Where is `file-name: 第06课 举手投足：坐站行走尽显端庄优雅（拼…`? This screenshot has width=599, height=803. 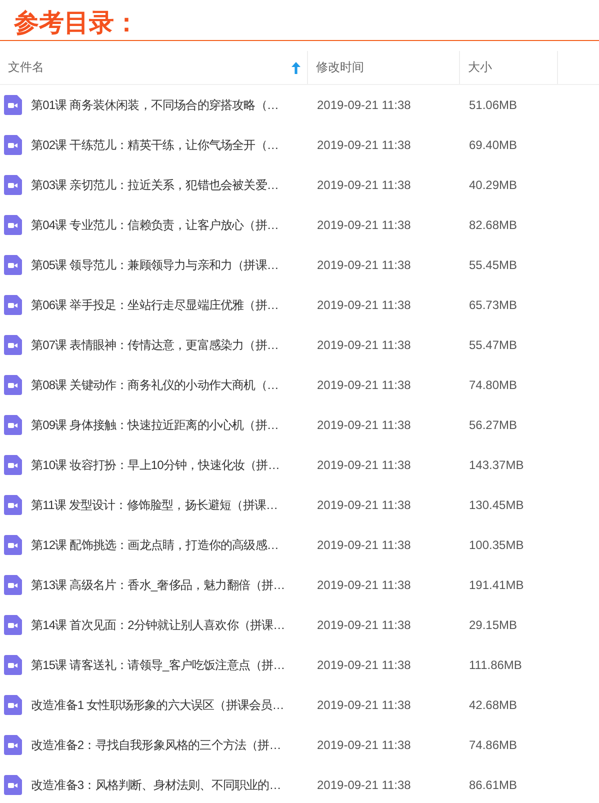 file-name: 第06课 举手投足：坐站行走尽显端庄优雅（拼… is located at coordinates (154, 305).